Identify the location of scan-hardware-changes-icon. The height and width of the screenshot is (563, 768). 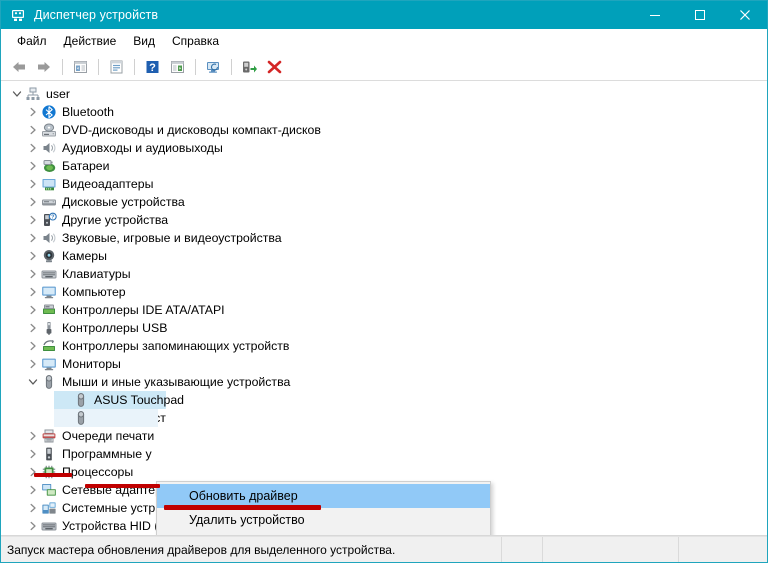
(213, 67).